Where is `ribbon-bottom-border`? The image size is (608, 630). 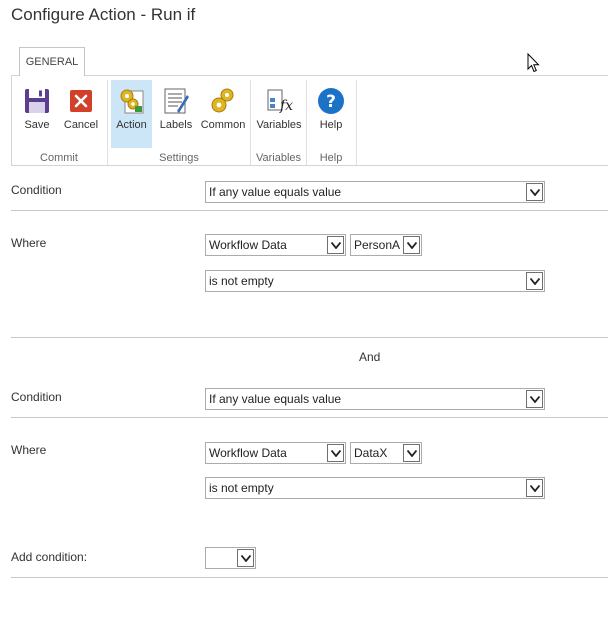 ribbon-bottom-border is located at coordinates (309, 165).